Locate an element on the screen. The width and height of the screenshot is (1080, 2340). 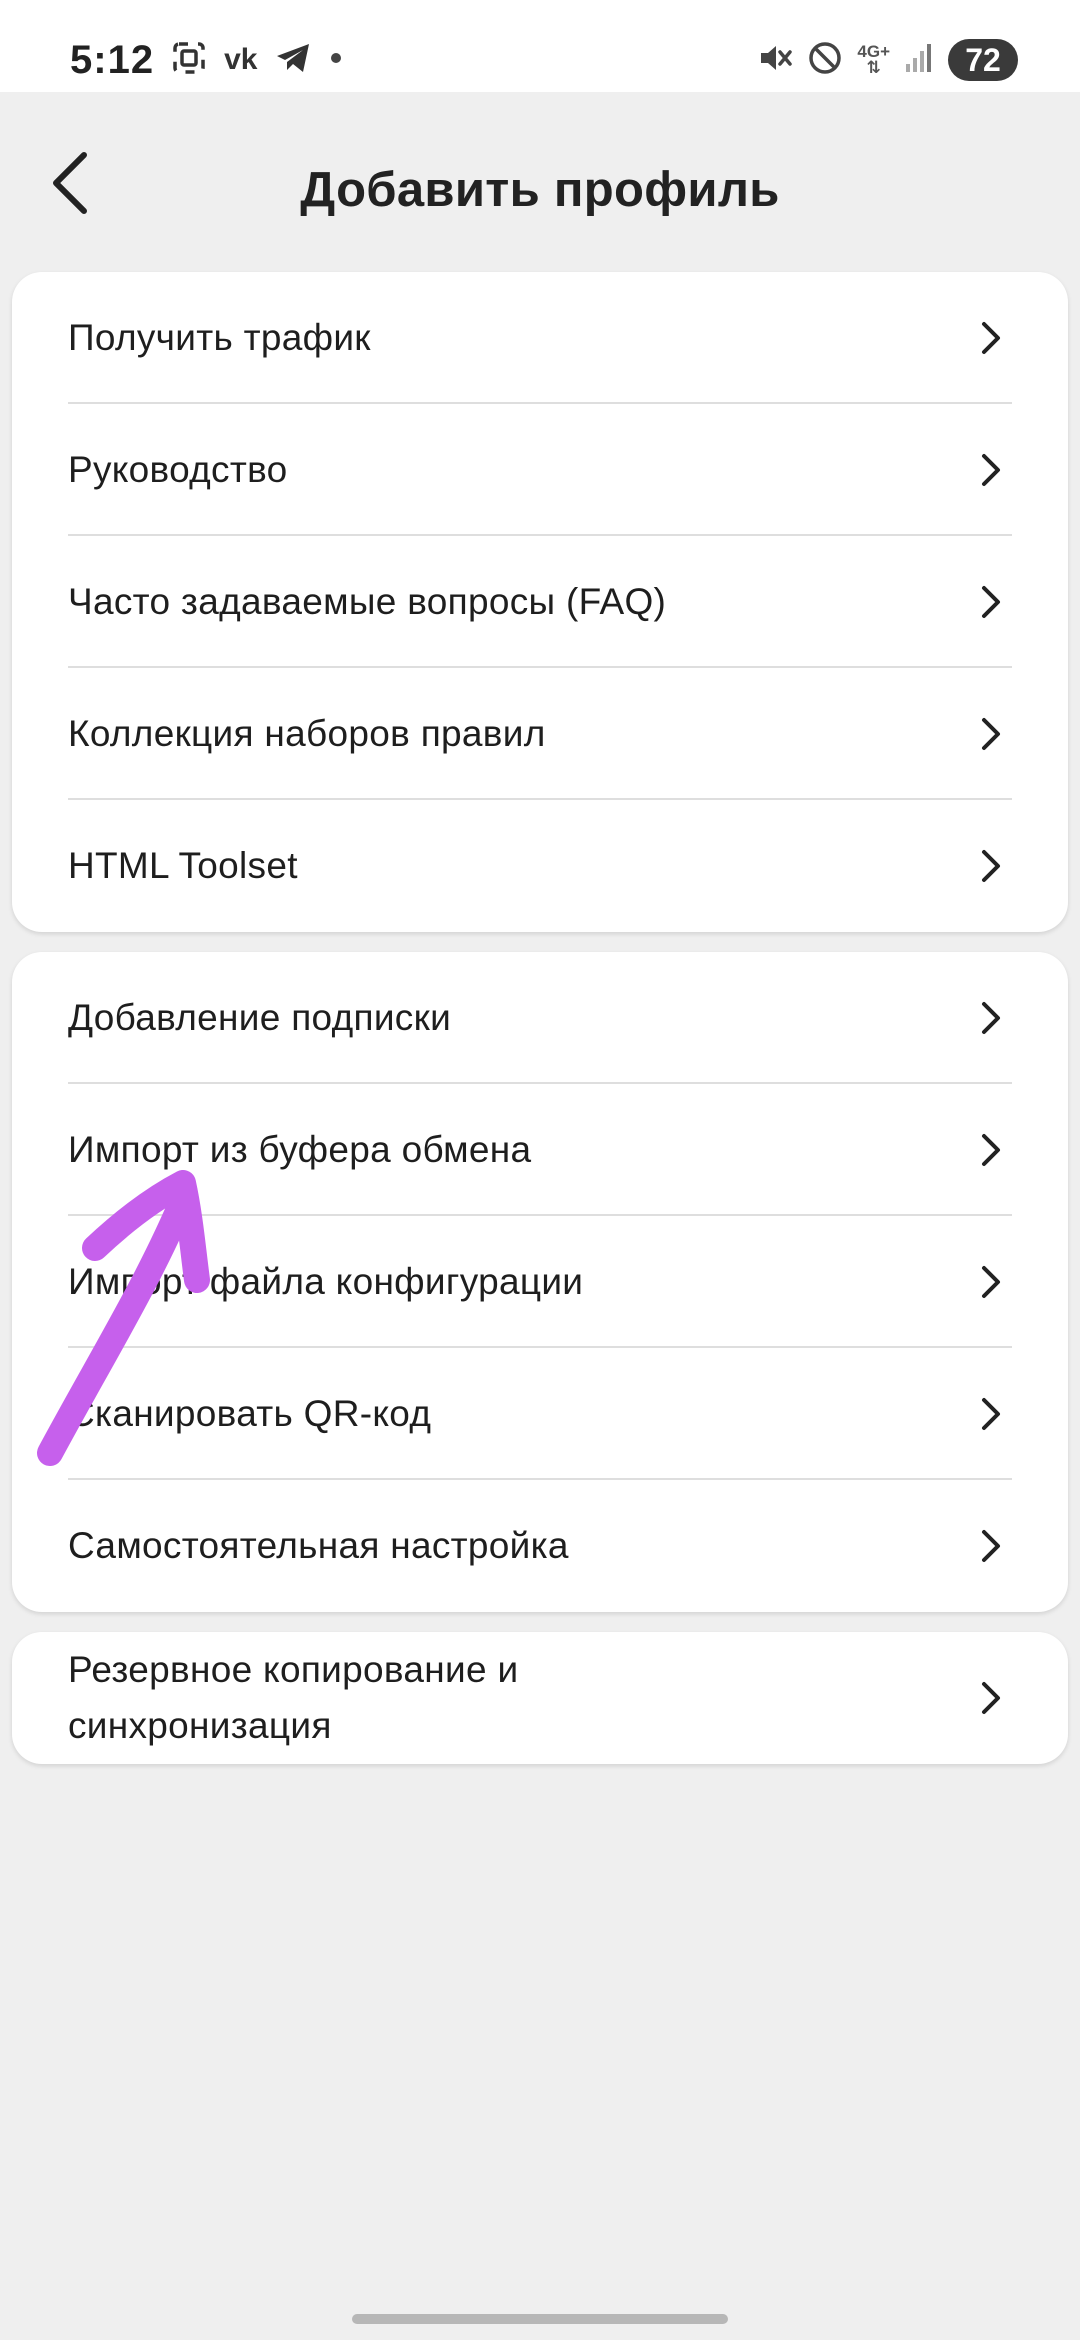
menu-item-label: Руководство is located at coordinates (178, 469).